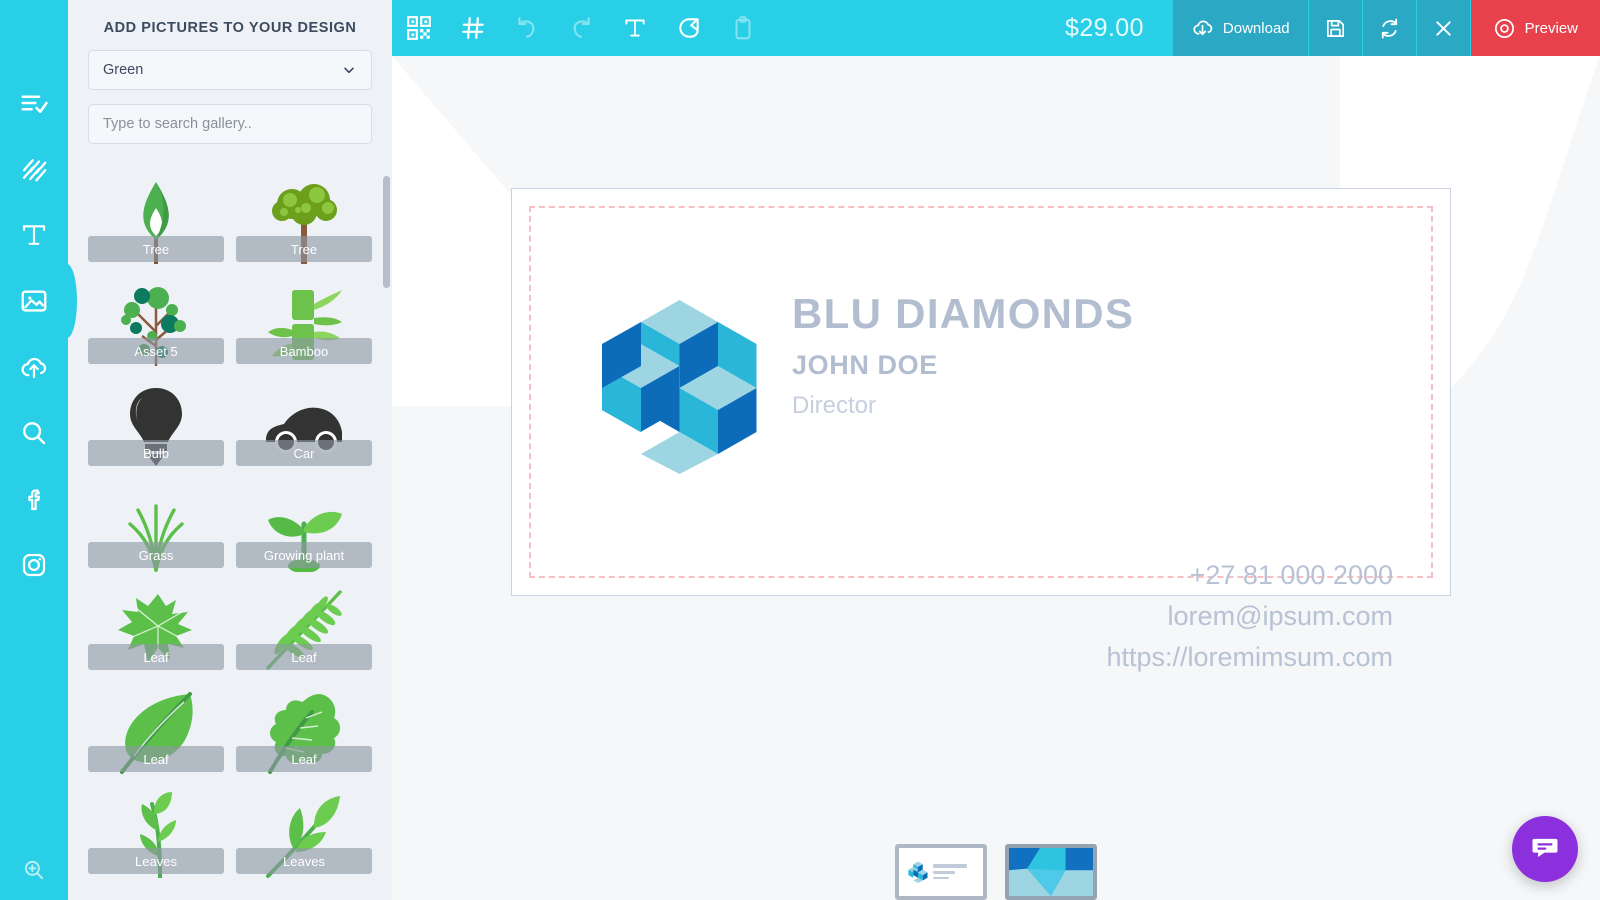 This screenshot has height=900, width=1600. I want to click on save-button, so click(1334, 28).